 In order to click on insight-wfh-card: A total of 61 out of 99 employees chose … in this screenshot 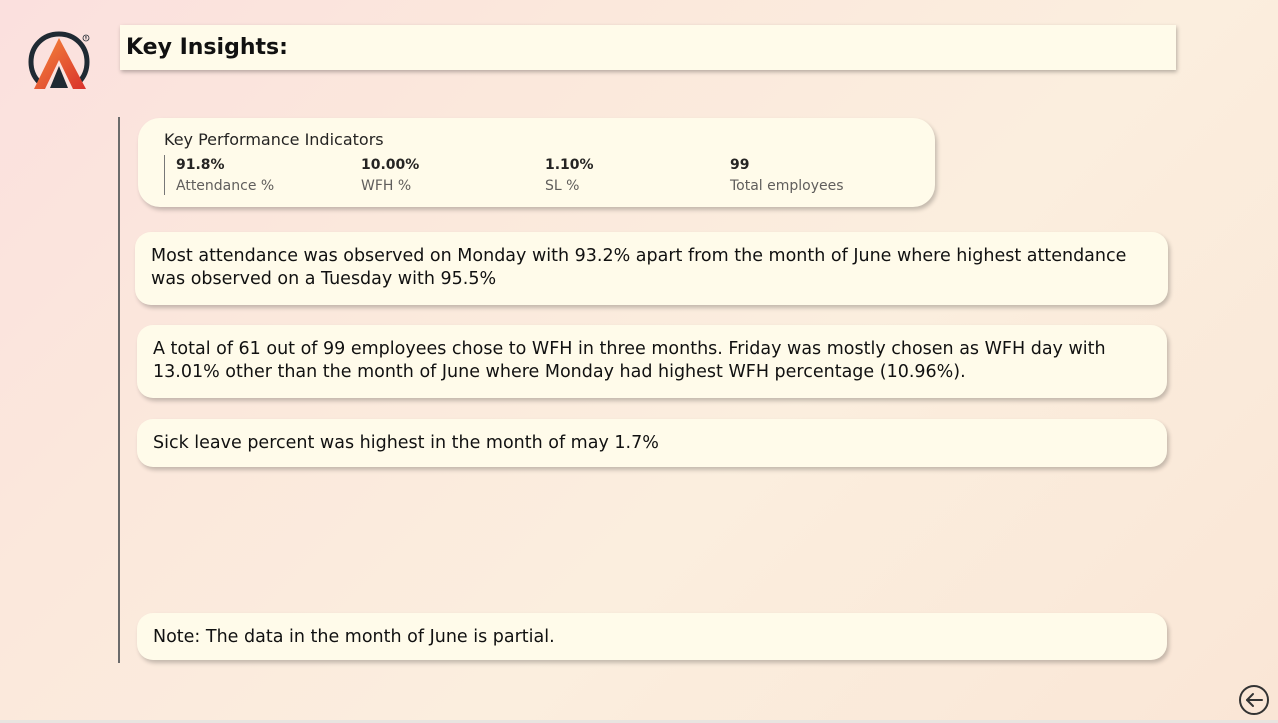, I will do `click(652, 361)`.